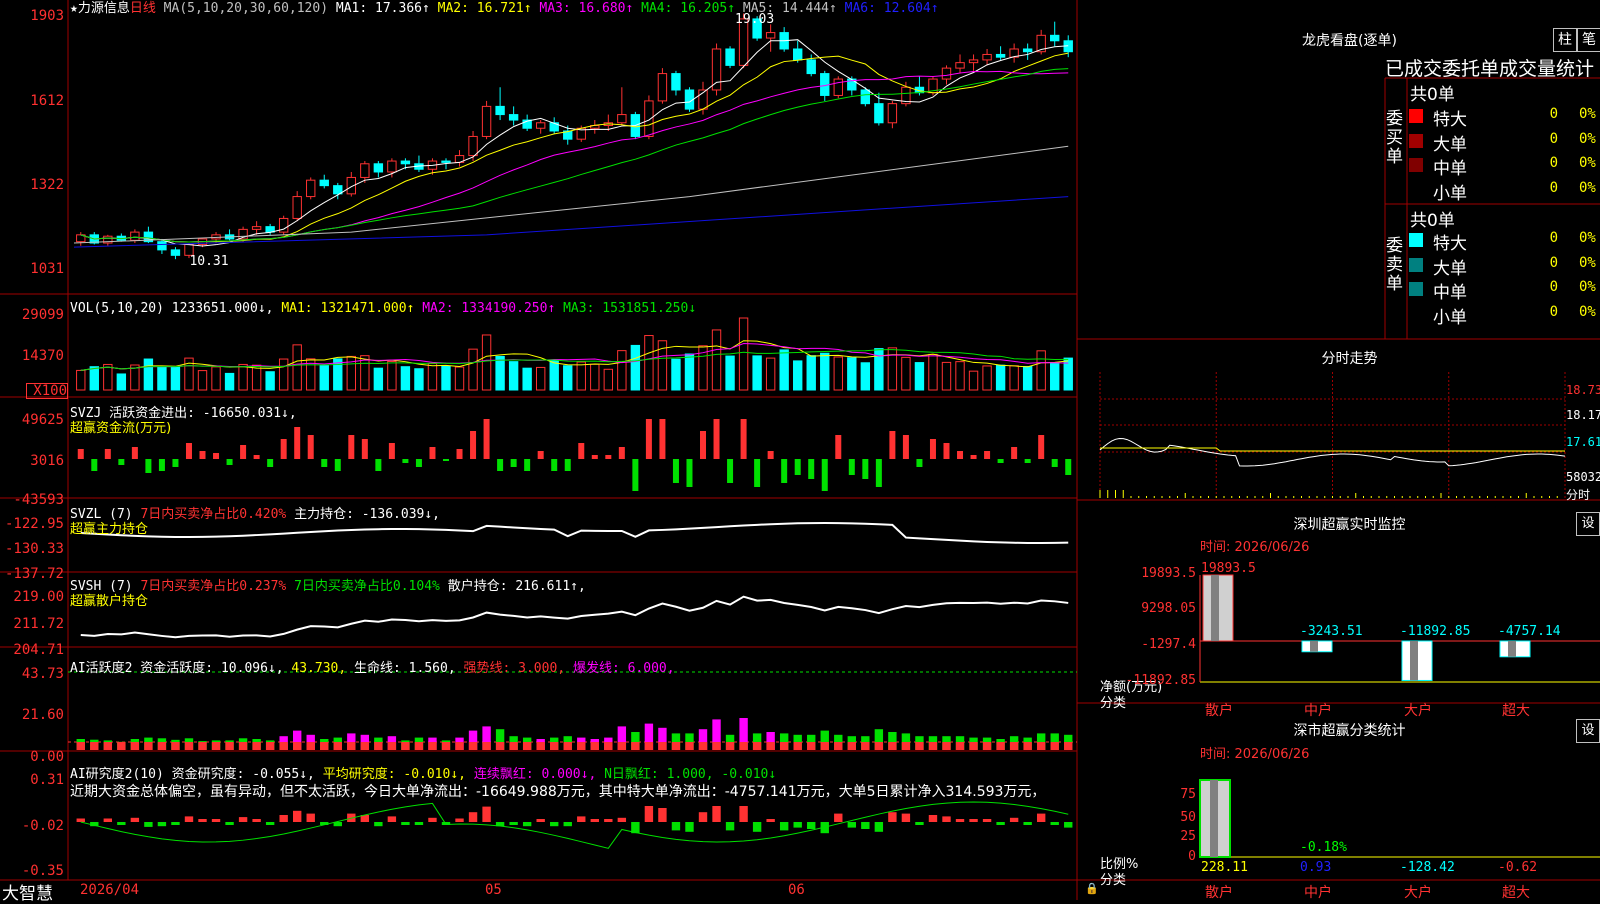 This screenshot has width=1600, height=904. Describe the element at coordinates (1092, 888) in the screenshot. I see `lock-icon: 🔒` at that location.